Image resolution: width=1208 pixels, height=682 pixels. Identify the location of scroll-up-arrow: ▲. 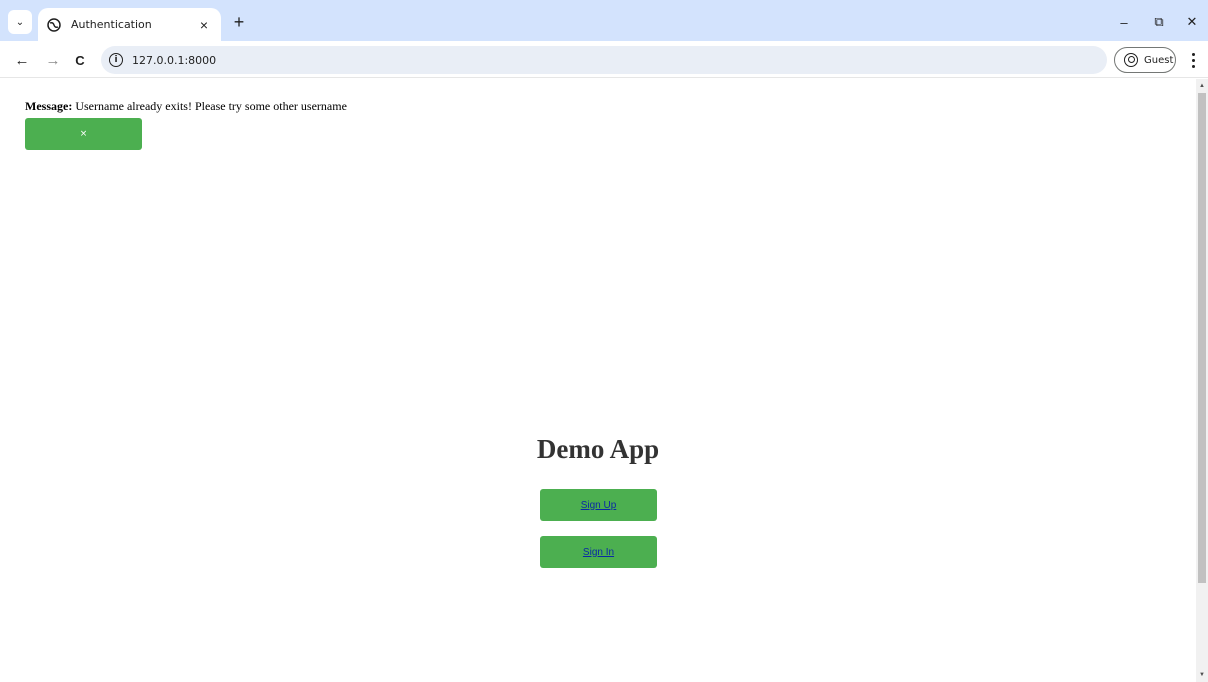
(1202, 86).